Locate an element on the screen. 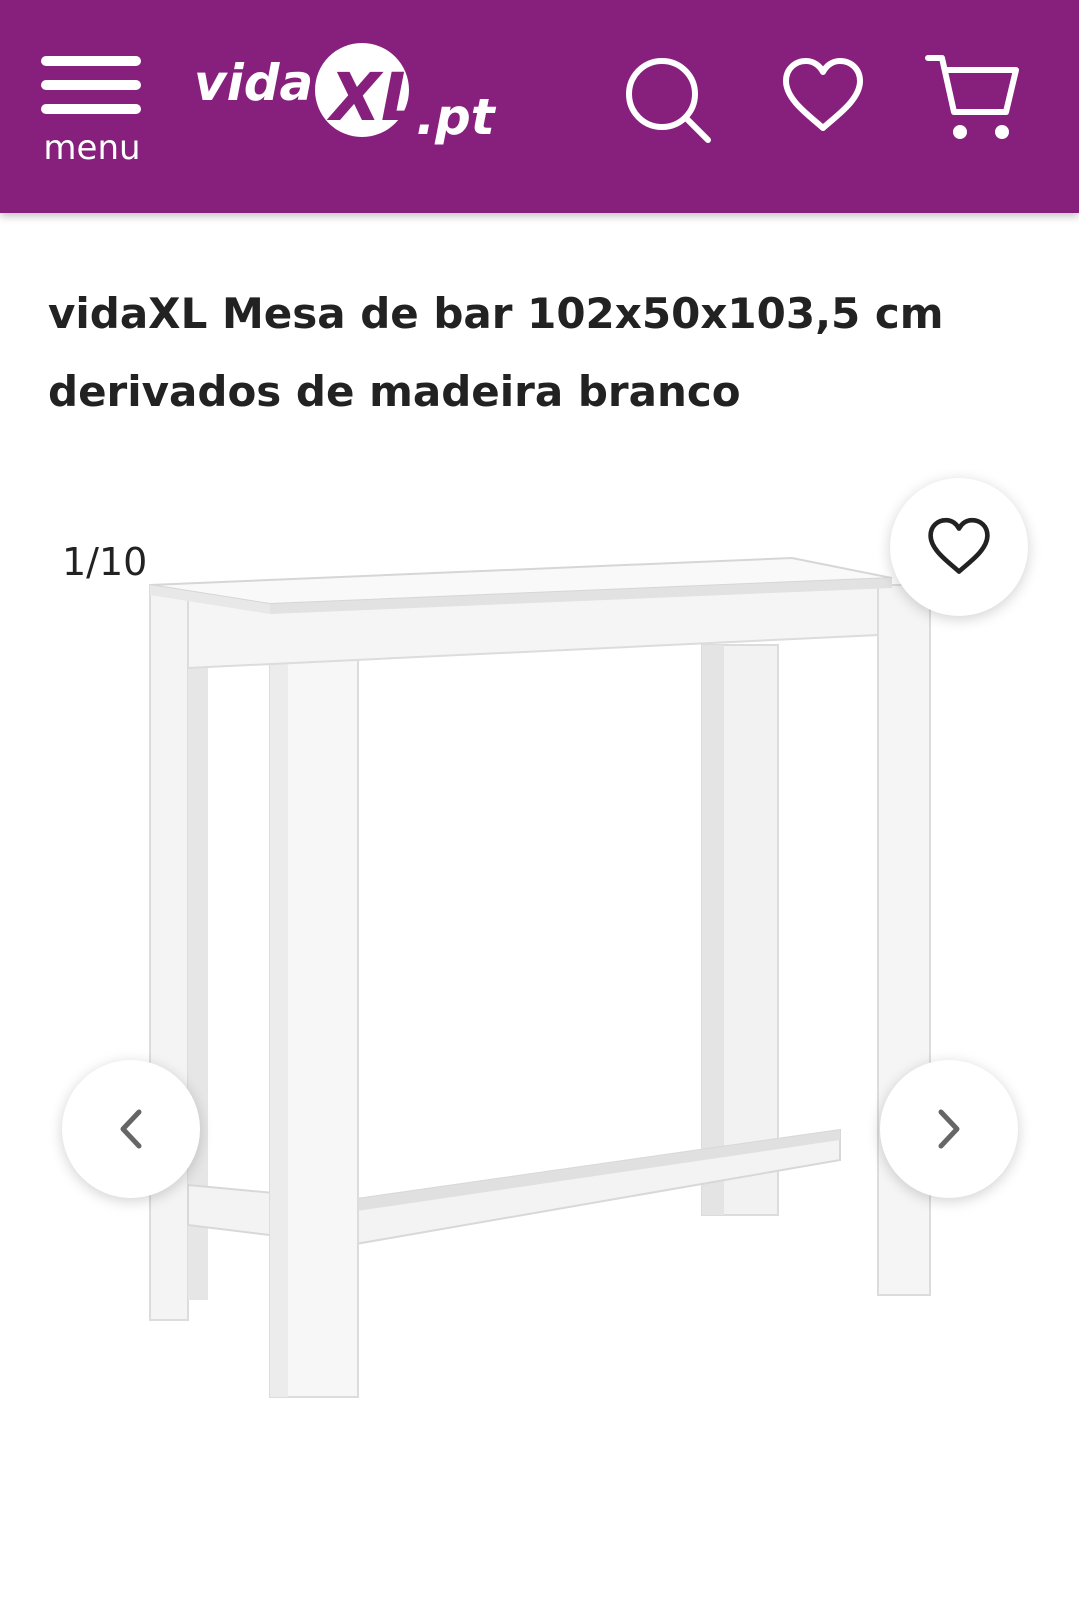 This screenshot has height=1608, width=1079. cart-button is located at coordinates (974, 97).